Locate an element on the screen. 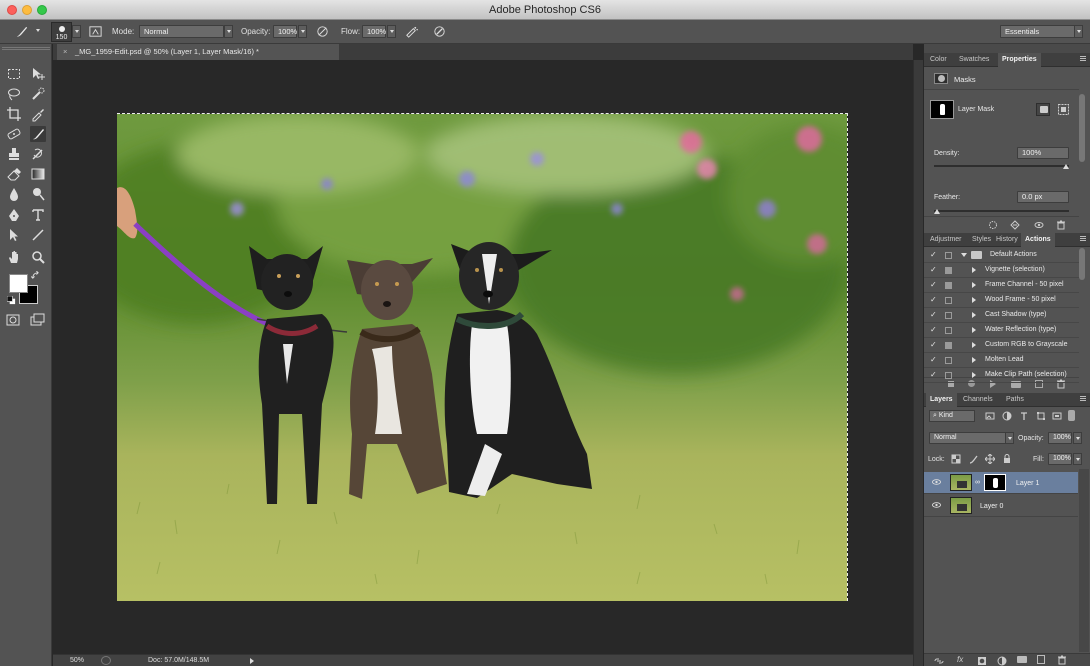  apply-mask-icon is located at coordinates (1015, 225).